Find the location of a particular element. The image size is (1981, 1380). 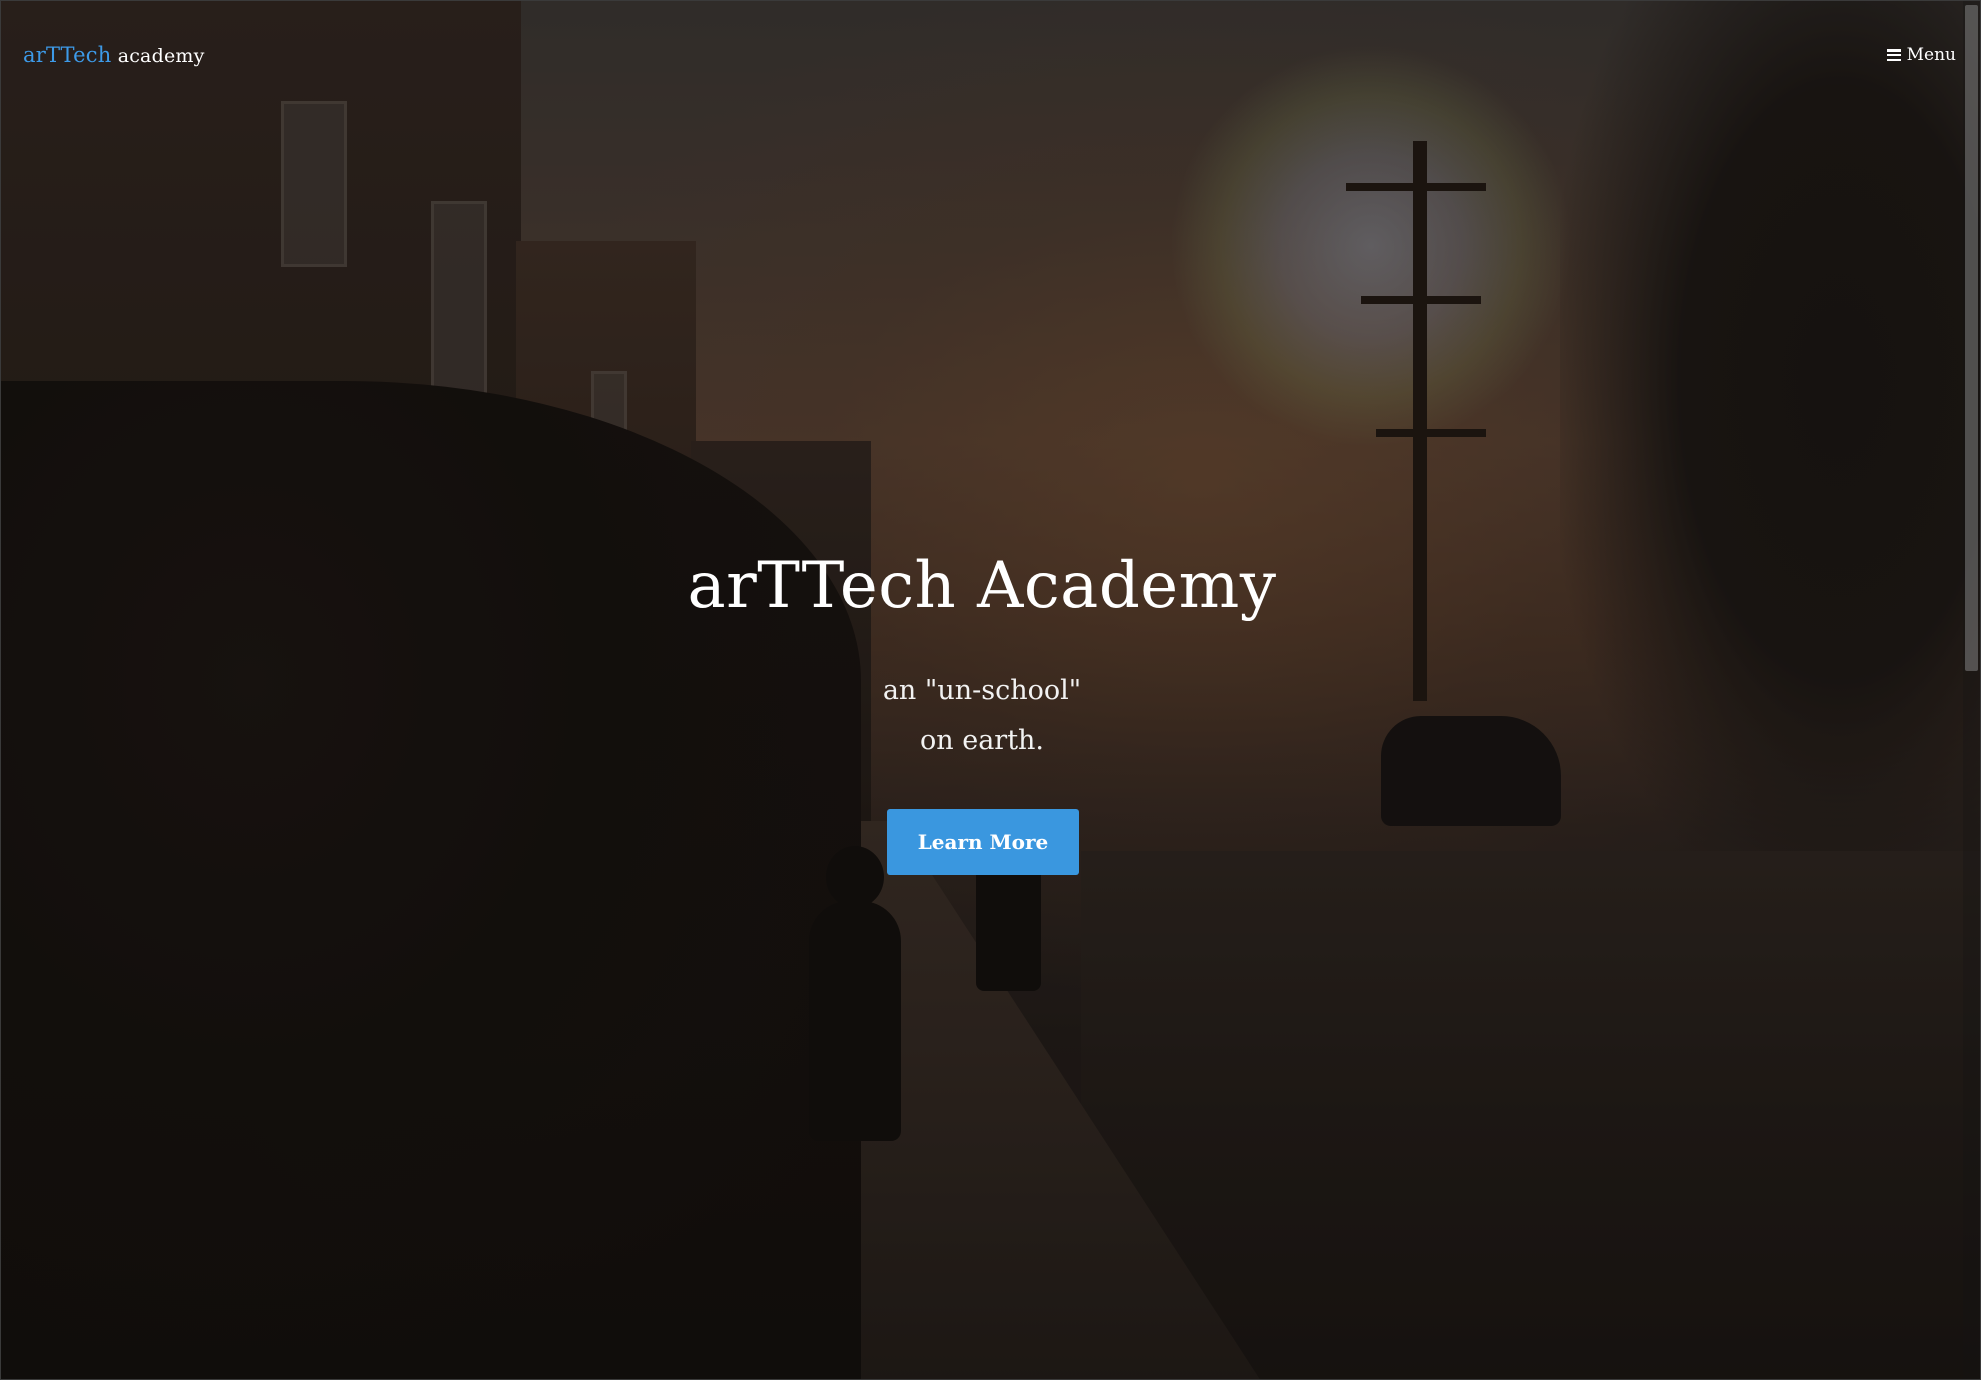

scrollbar-thumb is located at coordinates (1971, 338).